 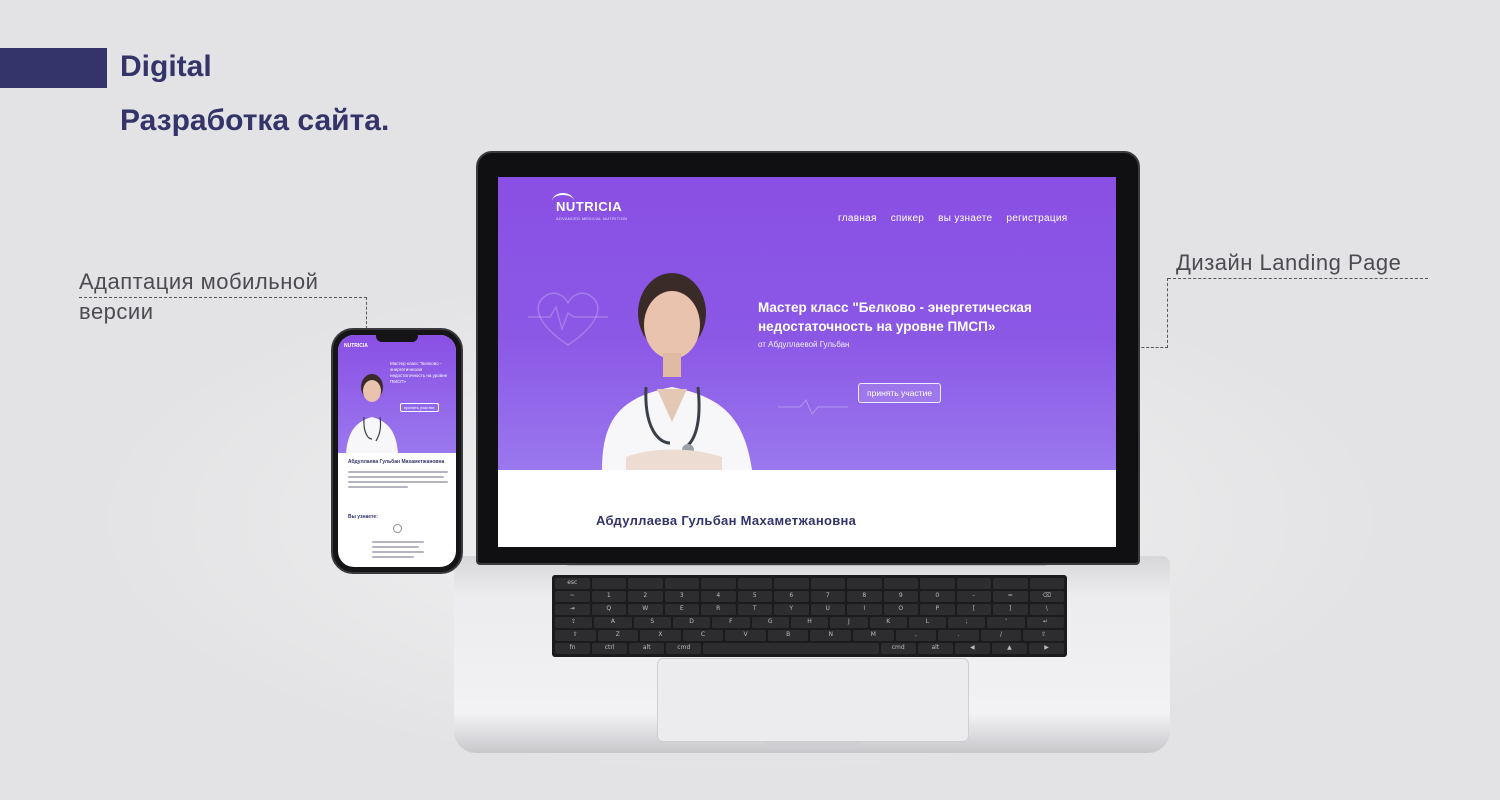 I want to click on keyboard-key: /, so click(x=1001, y=635).